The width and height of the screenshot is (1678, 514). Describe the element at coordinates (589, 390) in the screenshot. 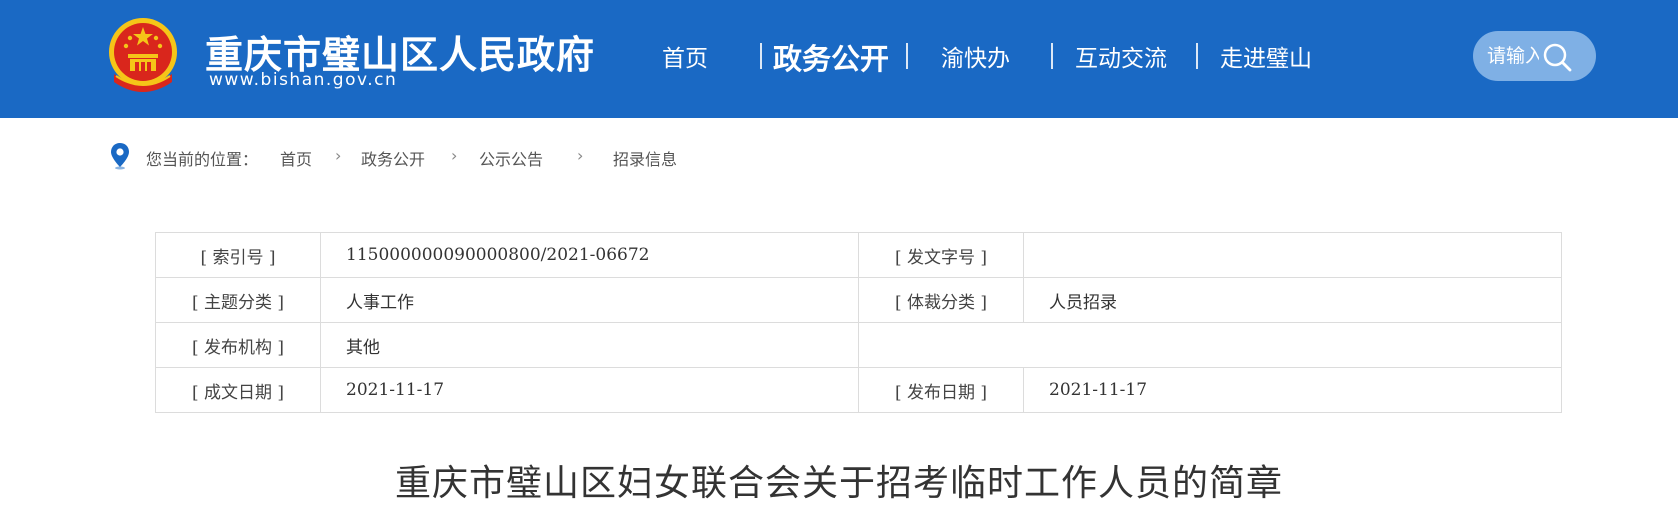

I see `meta-value-written-date: 2021-11-17` at that location.